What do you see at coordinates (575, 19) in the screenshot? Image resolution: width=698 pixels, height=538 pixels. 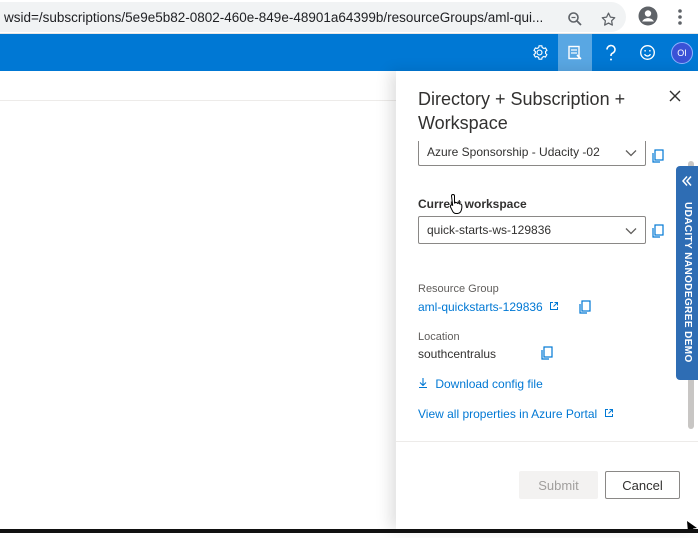 I see `zoom-icon` at bounding box center [575, 19].